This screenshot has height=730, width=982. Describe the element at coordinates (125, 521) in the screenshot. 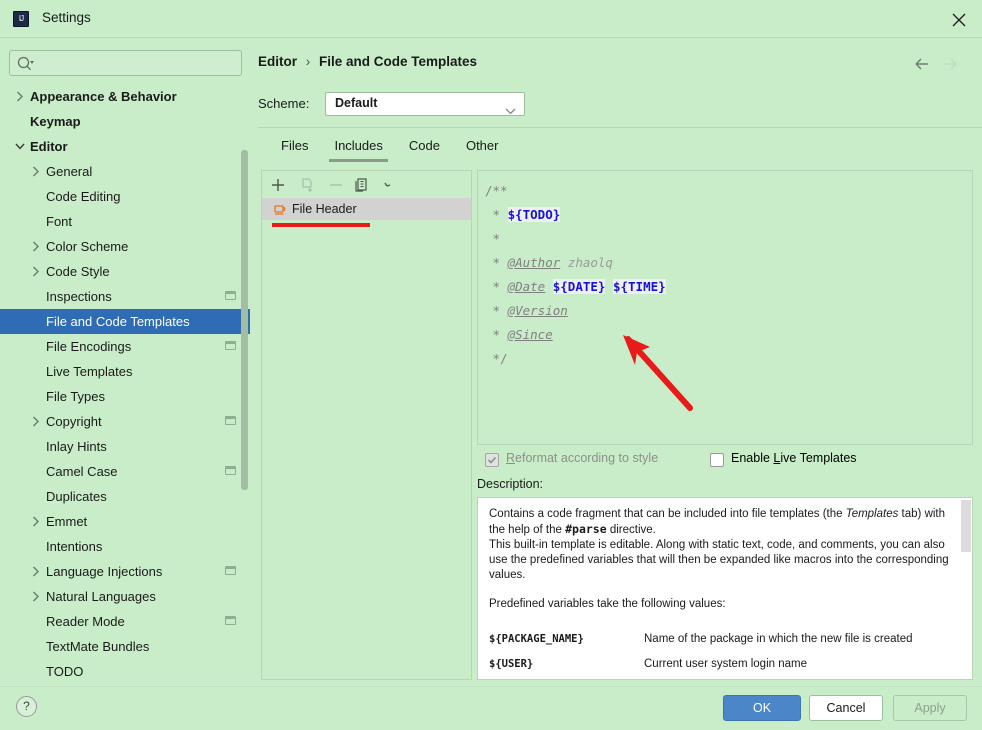

I see `sidebar-item-emmet: Emmet` at that location.